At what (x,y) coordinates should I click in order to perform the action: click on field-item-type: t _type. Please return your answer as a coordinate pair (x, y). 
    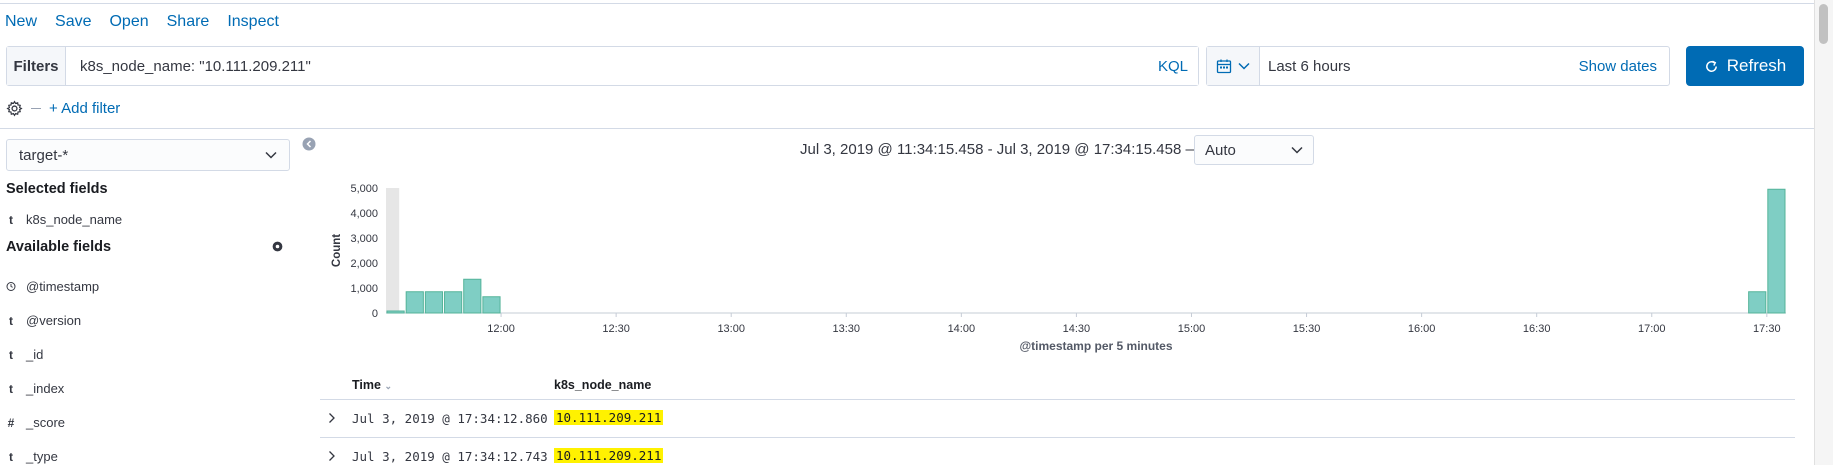
    Looking at the image, I should click on (32, 456).